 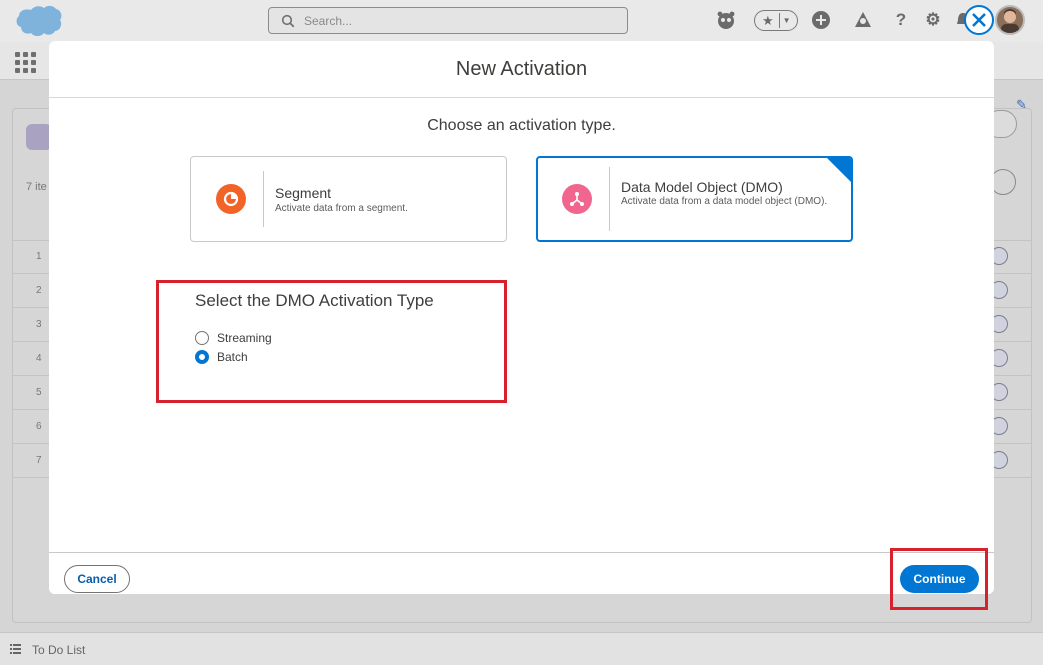 I want to click on todo-list-label: To Do List, so click(x=58, y=650).